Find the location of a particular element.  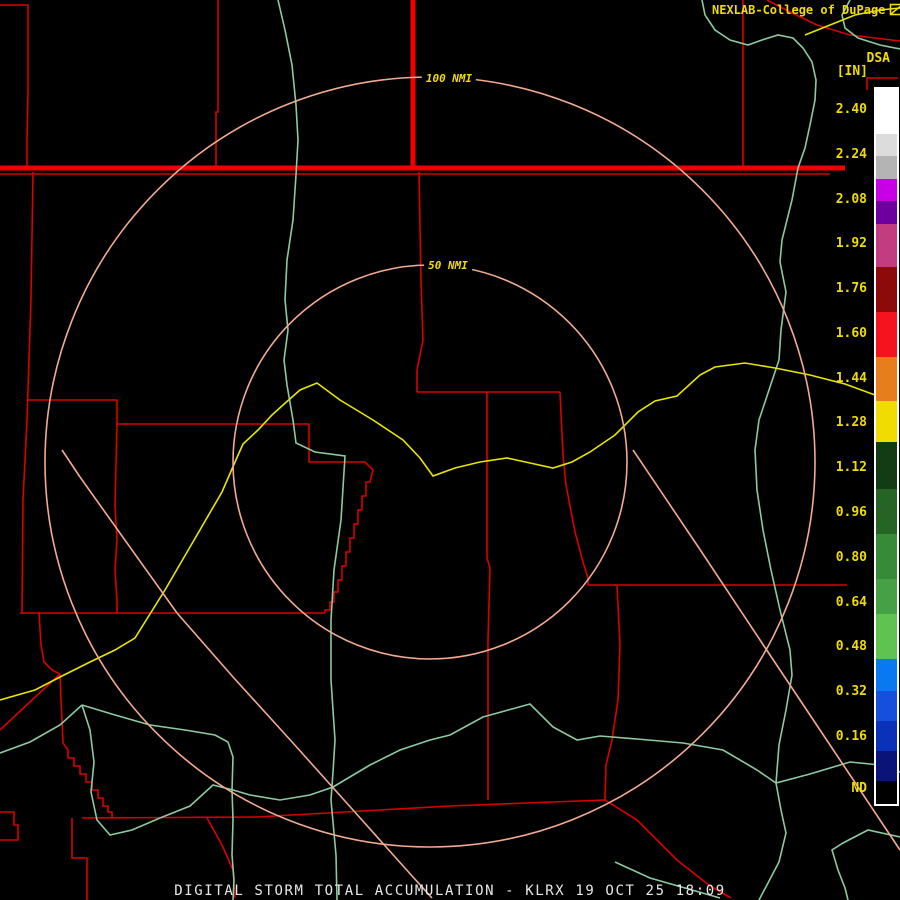

brand-title: NEXLAB-College of DuPage is located at coordinates (806, 10).